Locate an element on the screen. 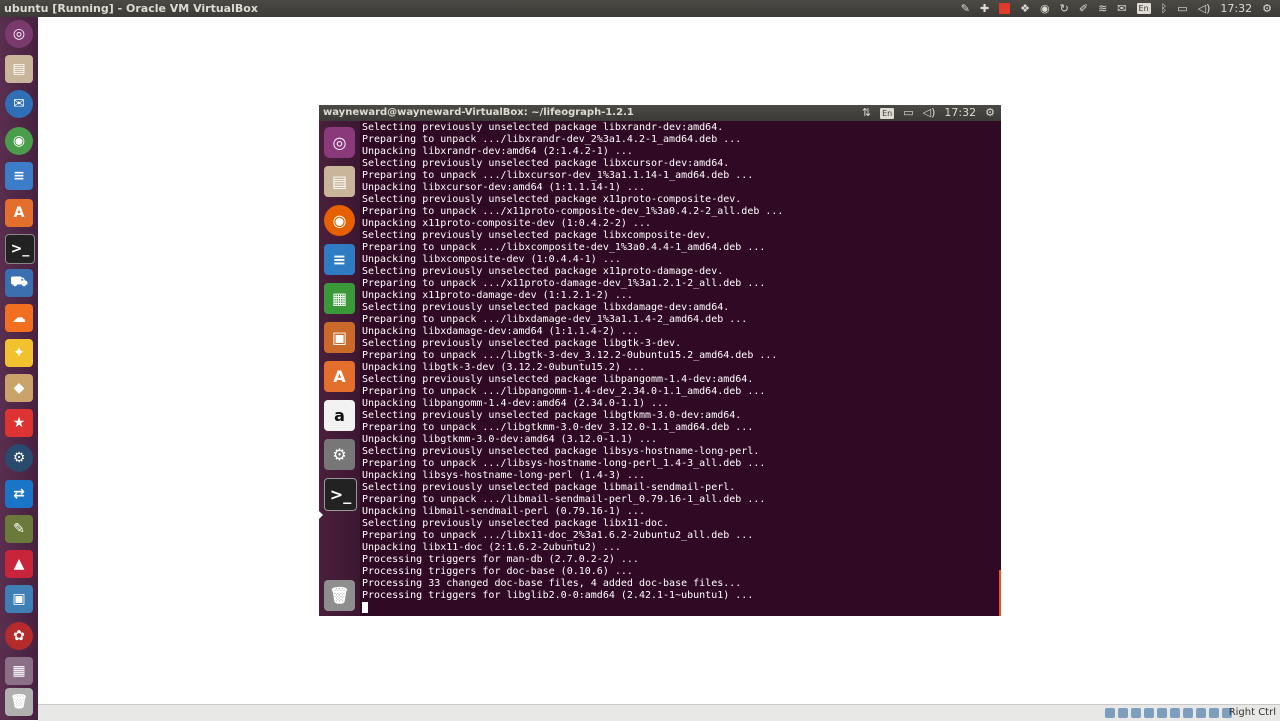 Image resolution: width=1280 pixels, height=721 pixels. bluetooth-icon: ᛒ is located at coordinates (1164, 8).